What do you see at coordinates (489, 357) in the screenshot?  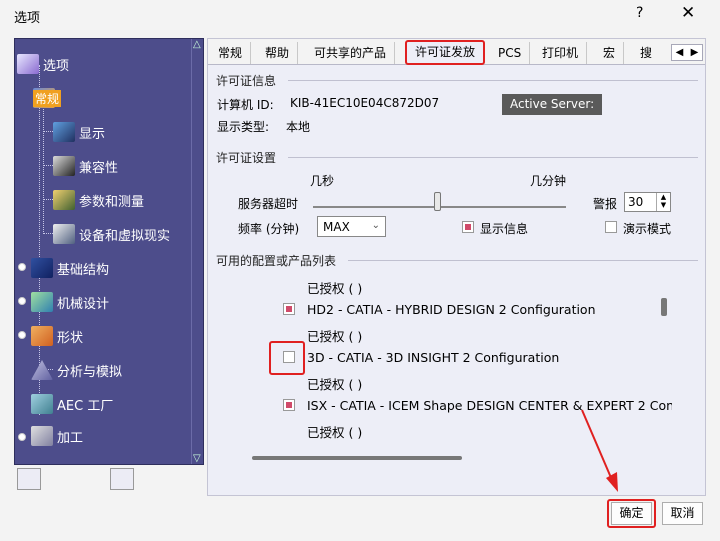 I see `list-item: 3D - CATIA - 3D INSIGHT 2 Configuration` at bounding box center [489, 357].